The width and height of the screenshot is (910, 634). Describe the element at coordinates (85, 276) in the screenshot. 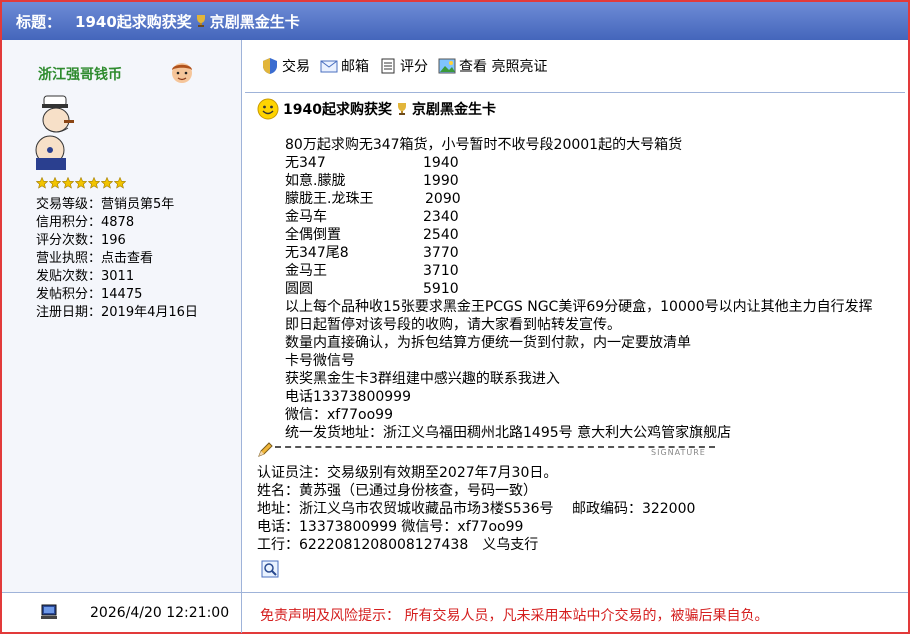

I see `user-stat: 发贴次数：3011` at that location.